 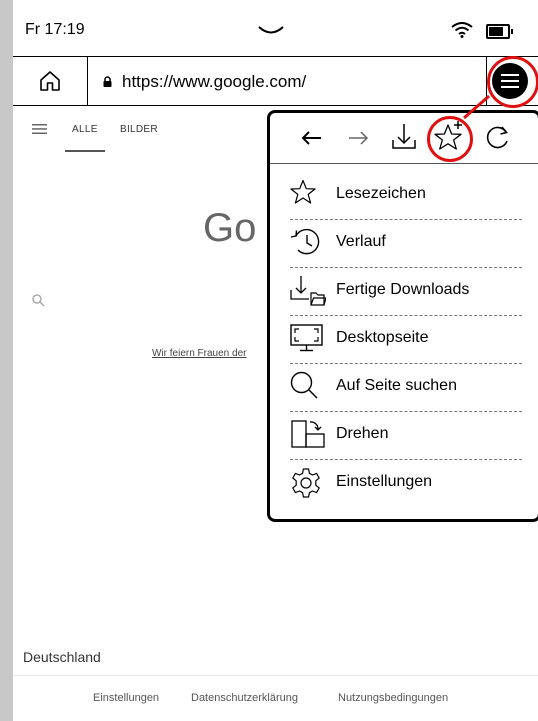 I want to click on menu-item-settings: Einstellungen, so click(x=406, y=483).